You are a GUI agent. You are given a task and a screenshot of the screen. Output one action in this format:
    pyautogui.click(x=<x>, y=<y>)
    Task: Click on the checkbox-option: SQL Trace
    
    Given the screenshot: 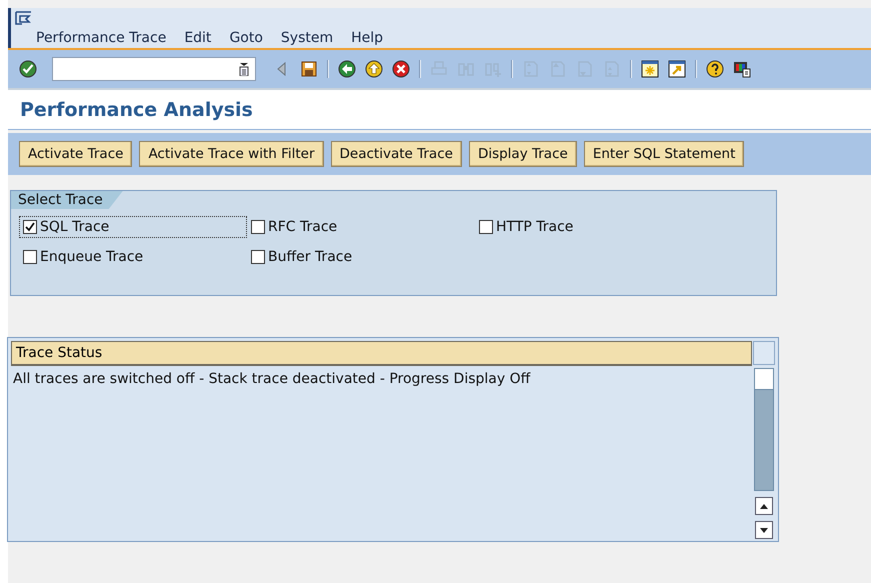 What is the action you would take?
    pyautogui.click(x=133, y=227)
    